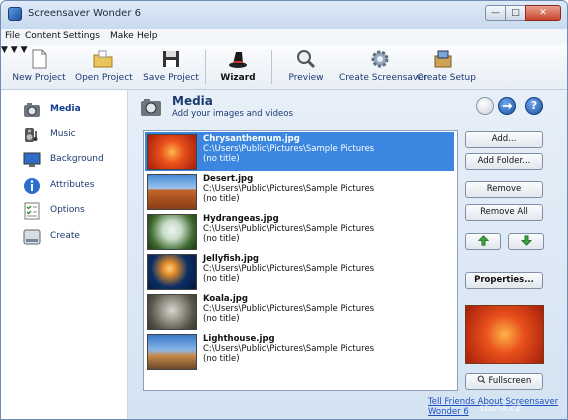 The width and height of the screenshot is (568, 420). What do you see at coordinates (228, 179) in the screenshot?
I see `item-name: Desert.jpg` at bounding box center [228, 179].